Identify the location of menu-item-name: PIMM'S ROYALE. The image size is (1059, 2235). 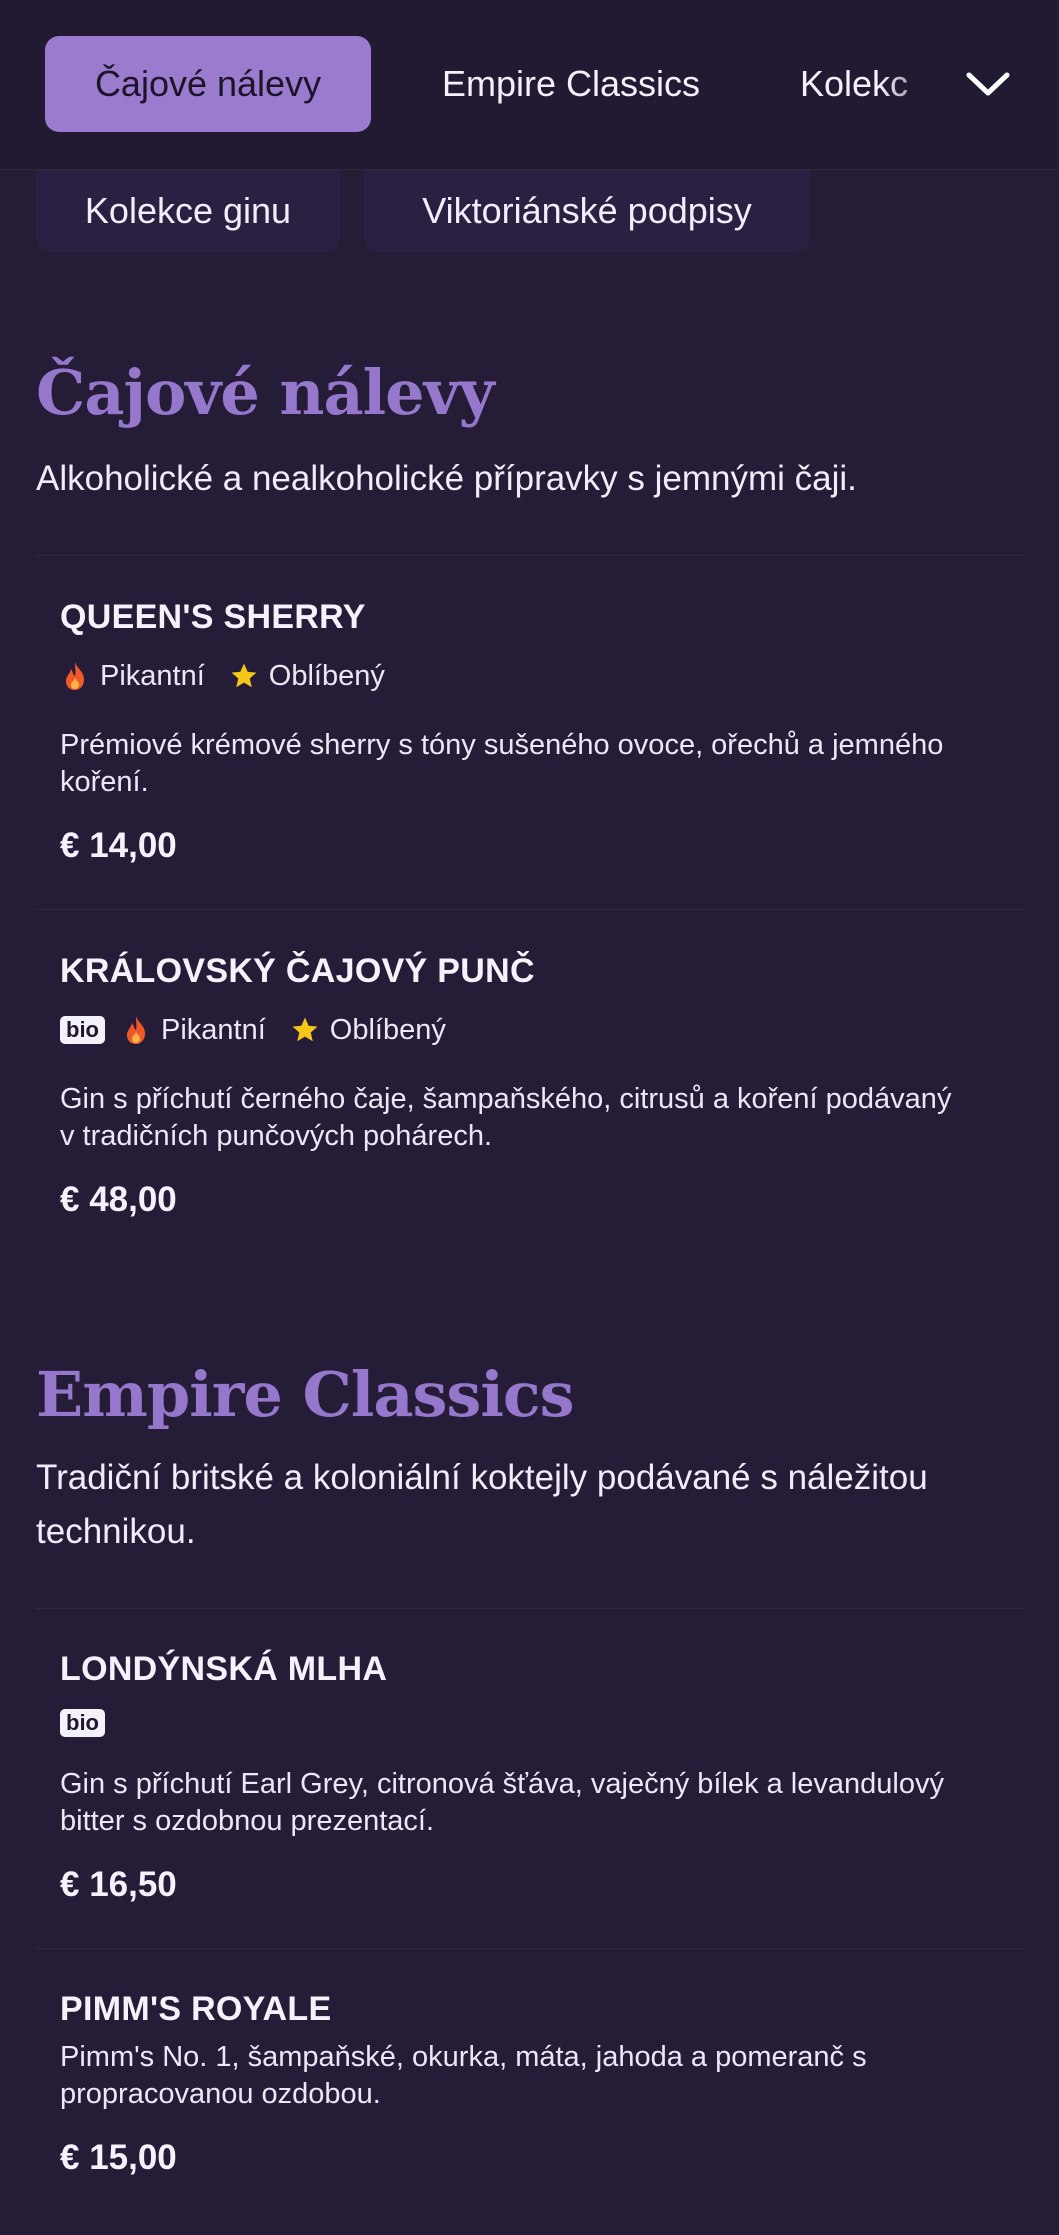
(196, 2009).